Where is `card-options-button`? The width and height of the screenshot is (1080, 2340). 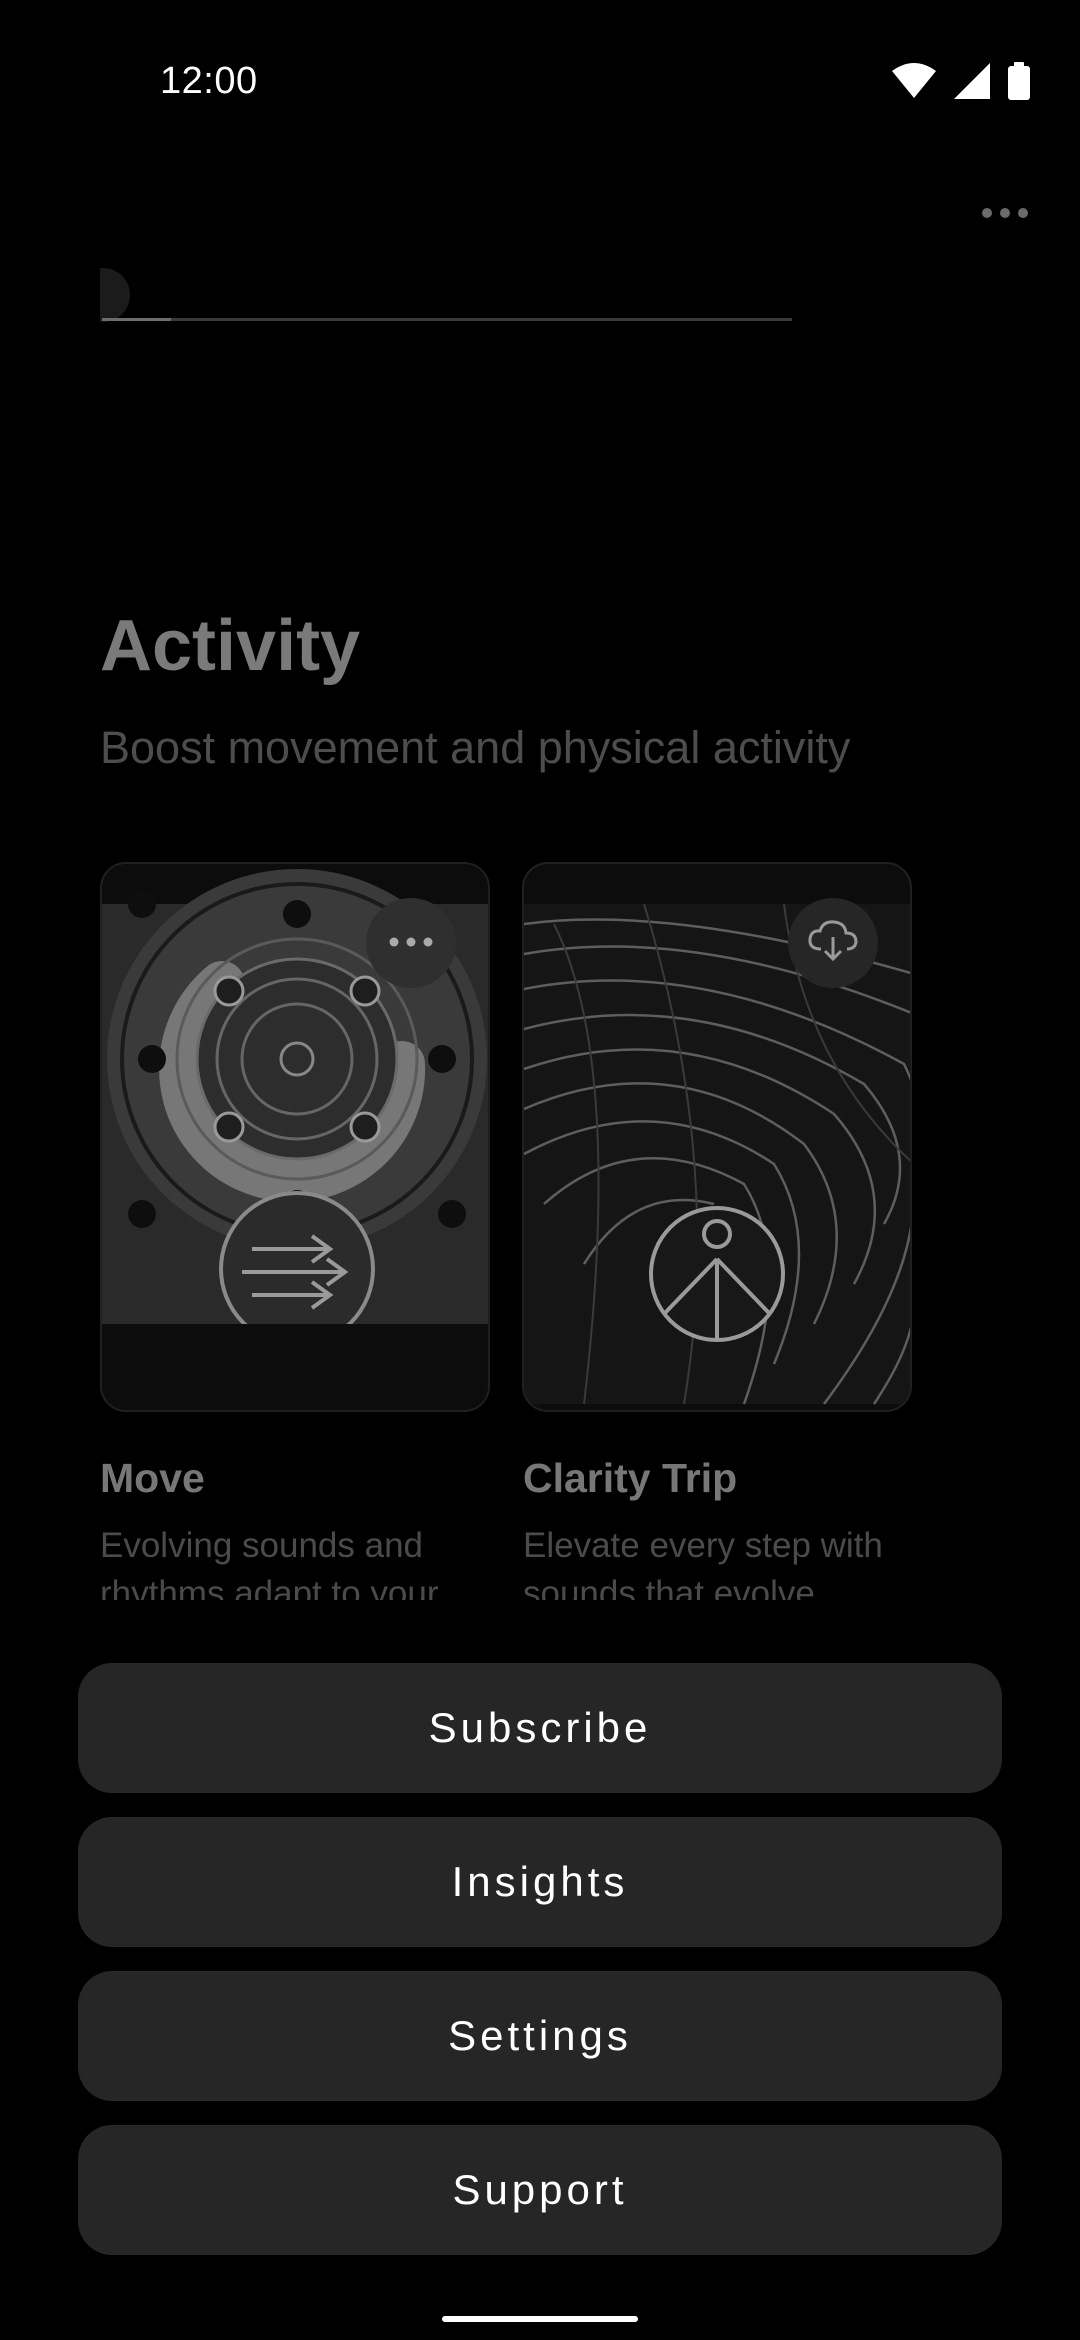
card-options-button is located at coordinates (411, 943).